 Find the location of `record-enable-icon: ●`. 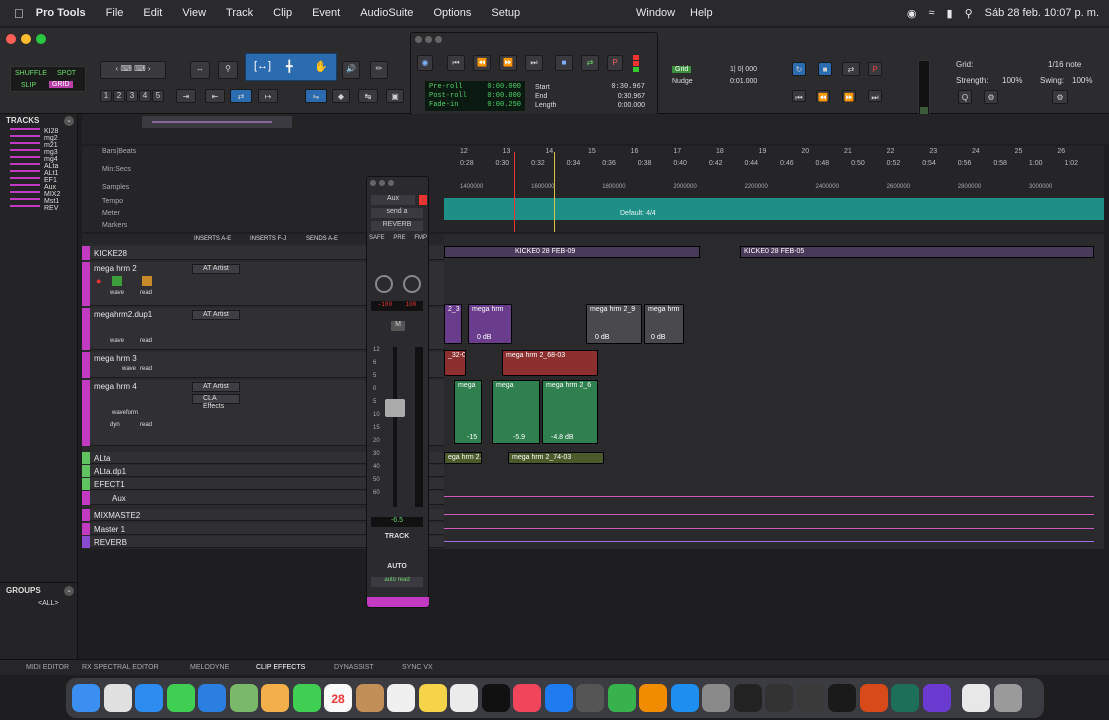

record-enable-icon: ● is located at coordinates (98, 281).